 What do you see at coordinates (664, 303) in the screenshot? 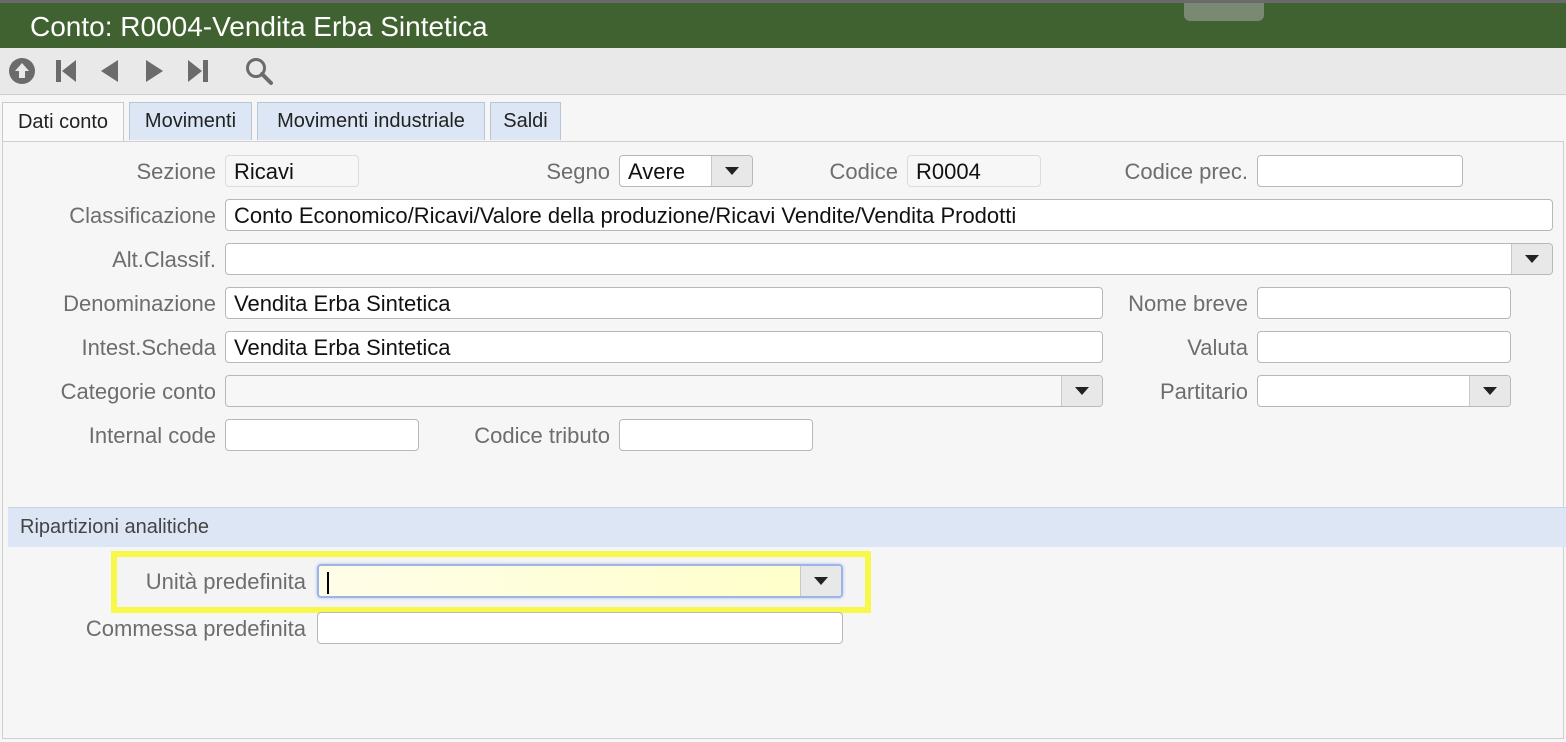
I see `denominazione-field: Vendita Erba Sintetica` at bounding box center [664, 303].